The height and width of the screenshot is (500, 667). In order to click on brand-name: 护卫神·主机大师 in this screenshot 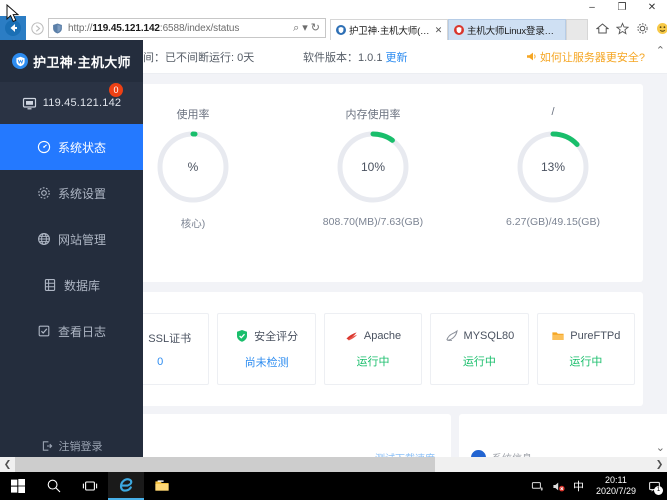, I will do `click(82, 62)`.